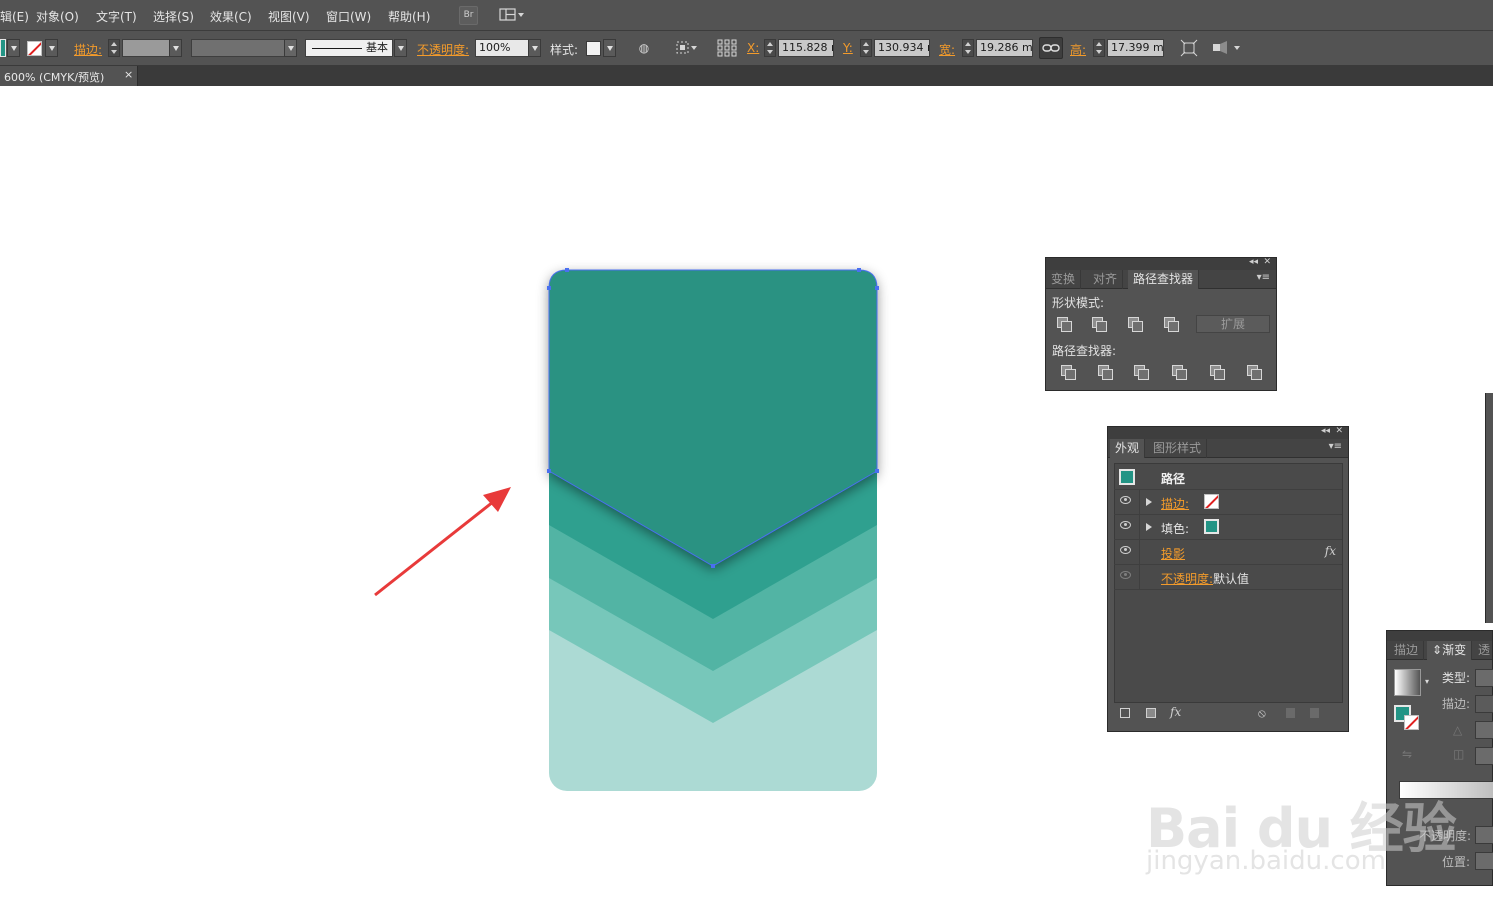  I want to click on stroke-weight-dropdown, so click(175, 48).